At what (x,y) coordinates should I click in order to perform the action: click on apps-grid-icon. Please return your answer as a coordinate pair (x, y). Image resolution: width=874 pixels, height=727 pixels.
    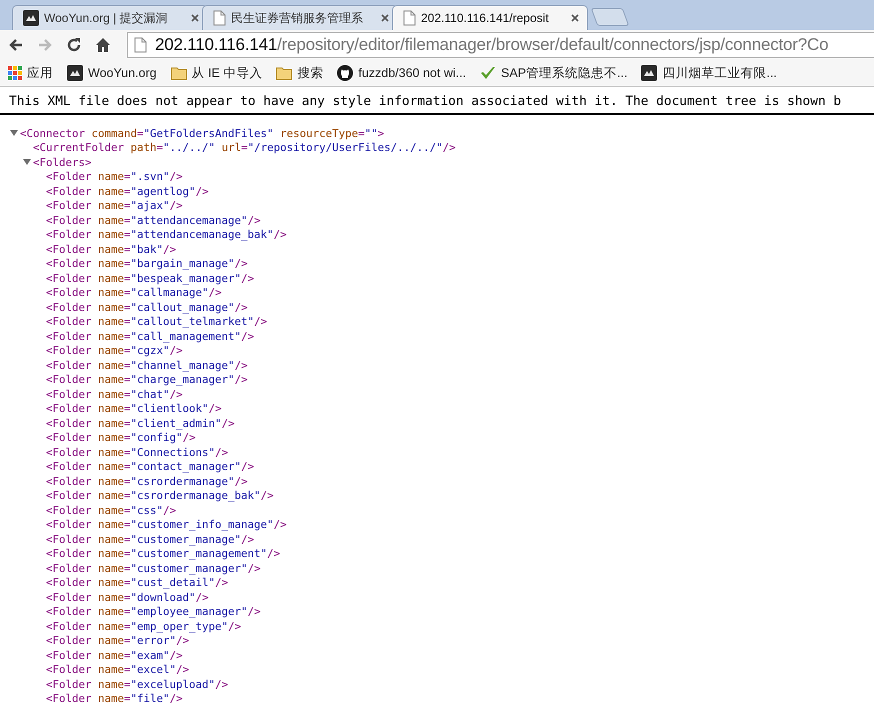
    Looking at the image, I should click on (15, 73).